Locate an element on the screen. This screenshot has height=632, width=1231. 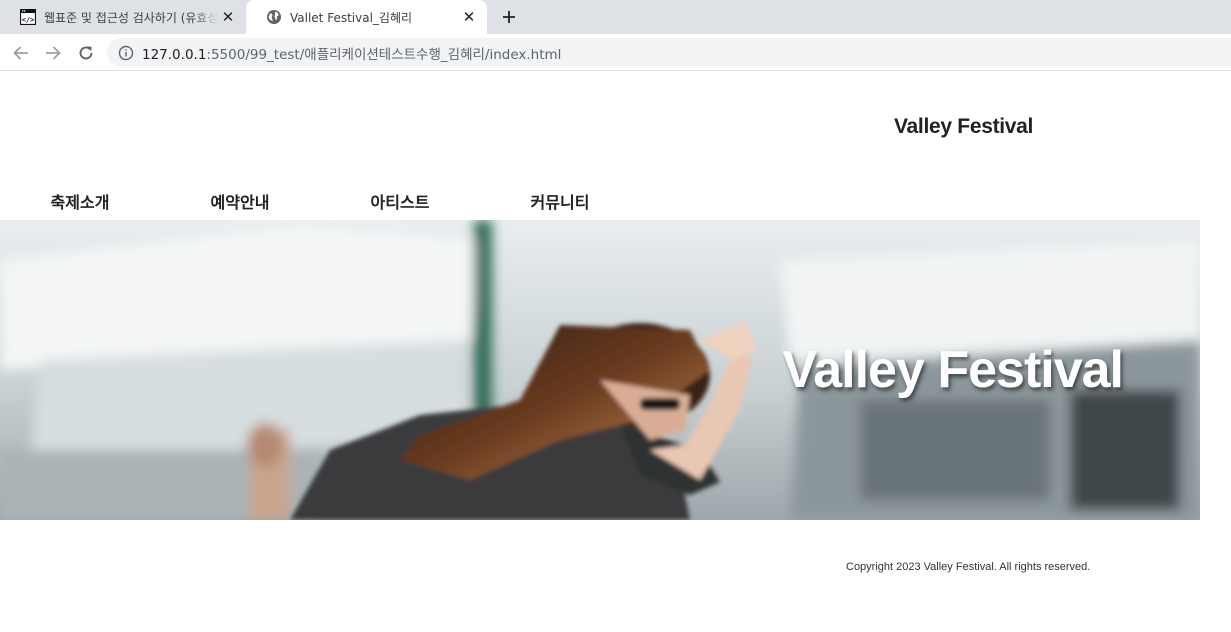
browser-tab-festival: Vallet Festival_김혜리 ✕ is located at coordinates (366, 17).